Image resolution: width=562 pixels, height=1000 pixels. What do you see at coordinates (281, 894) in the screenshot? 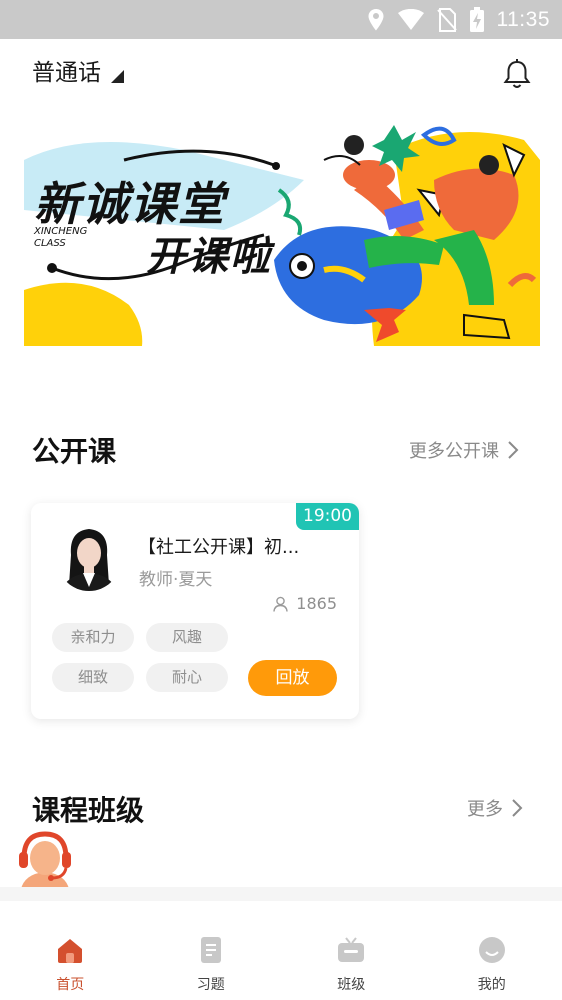
I see `bottom-divider` at bounding box center [281, 894].